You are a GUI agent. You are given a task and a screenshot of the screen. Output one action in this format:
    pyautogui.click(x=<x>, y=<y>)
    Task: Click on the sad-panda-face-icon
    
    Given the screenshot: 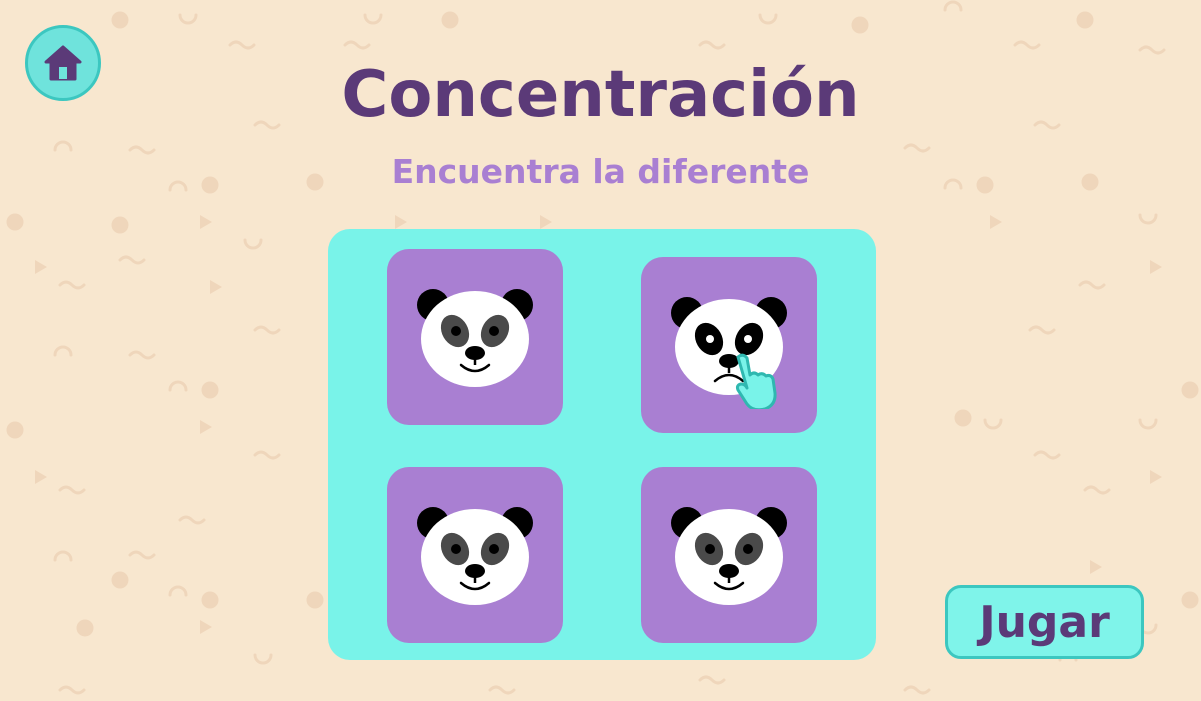 What is the action you would take?
    pyautogui.click(x=729, y=346)
    